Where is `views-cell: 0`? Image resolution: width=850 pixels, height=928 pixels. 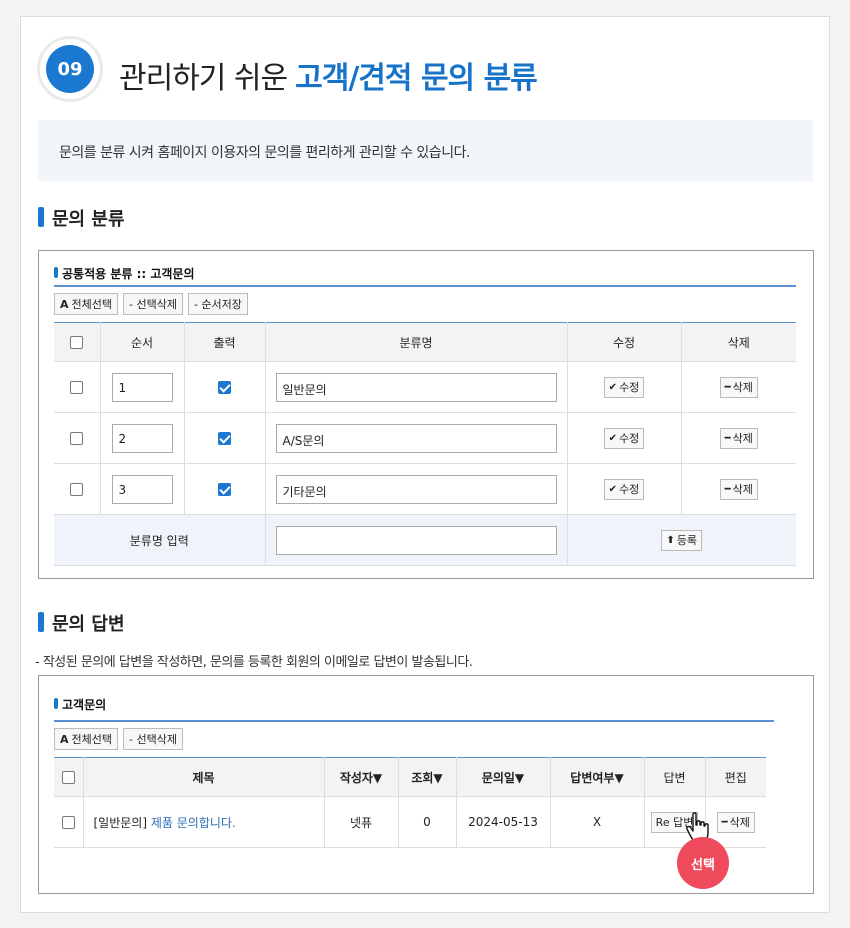
views-cell: 0 is located at coordinates (427, 822).